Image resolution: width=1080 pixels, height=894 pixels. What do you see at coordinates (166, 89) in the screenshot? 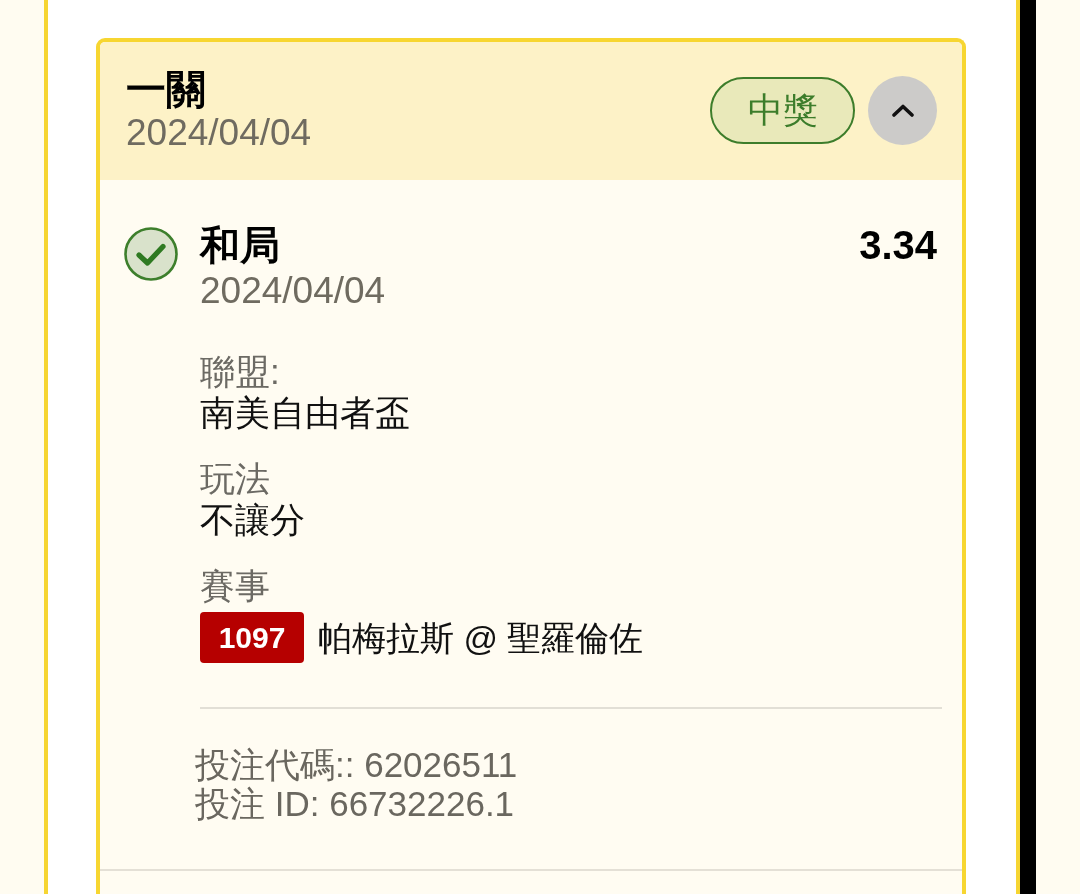
I see `bet-type-title: 一關` at bounding box center [166, 89].